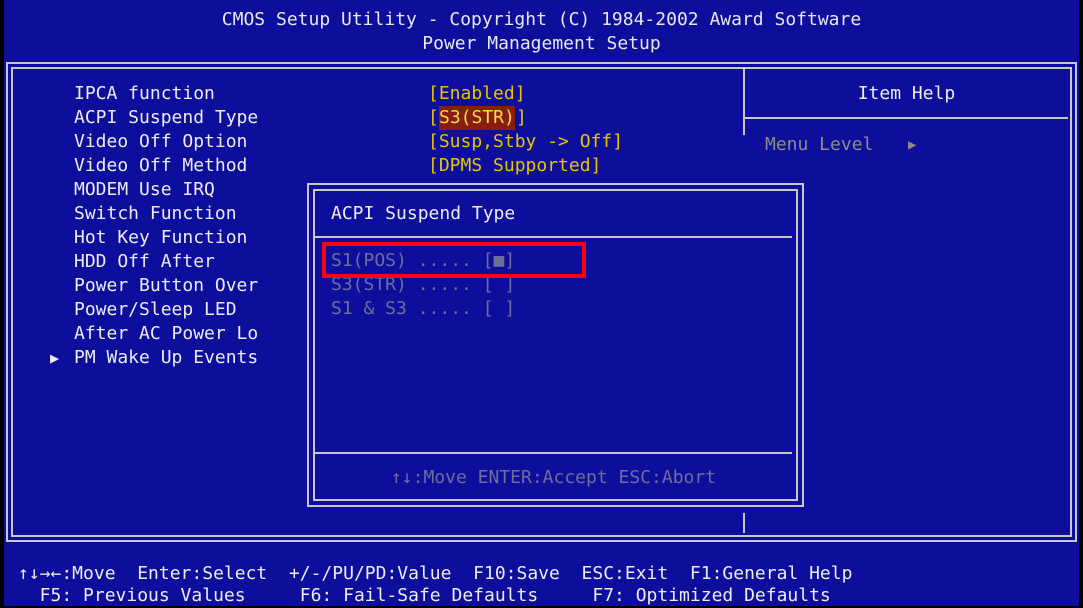 This screenshot has width=1083, height=608. Describe the element at coordinates (912, 145) in the screenshot. I see `menu-level-arrow-icon: ▶` at that location.